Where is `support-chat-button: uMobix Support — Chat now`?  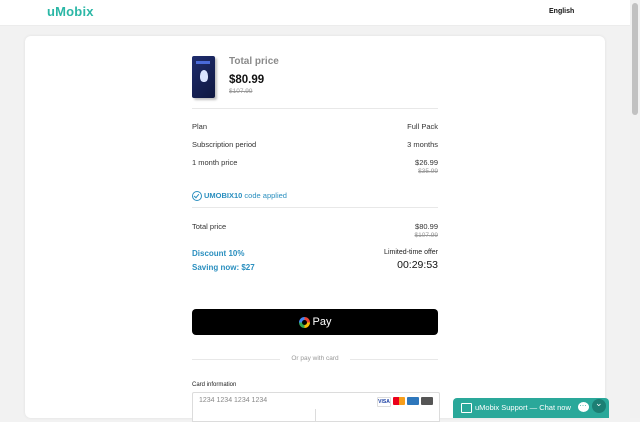 support-chat-button: uMobix Support — Chat now is located at coordinates (531, 408).